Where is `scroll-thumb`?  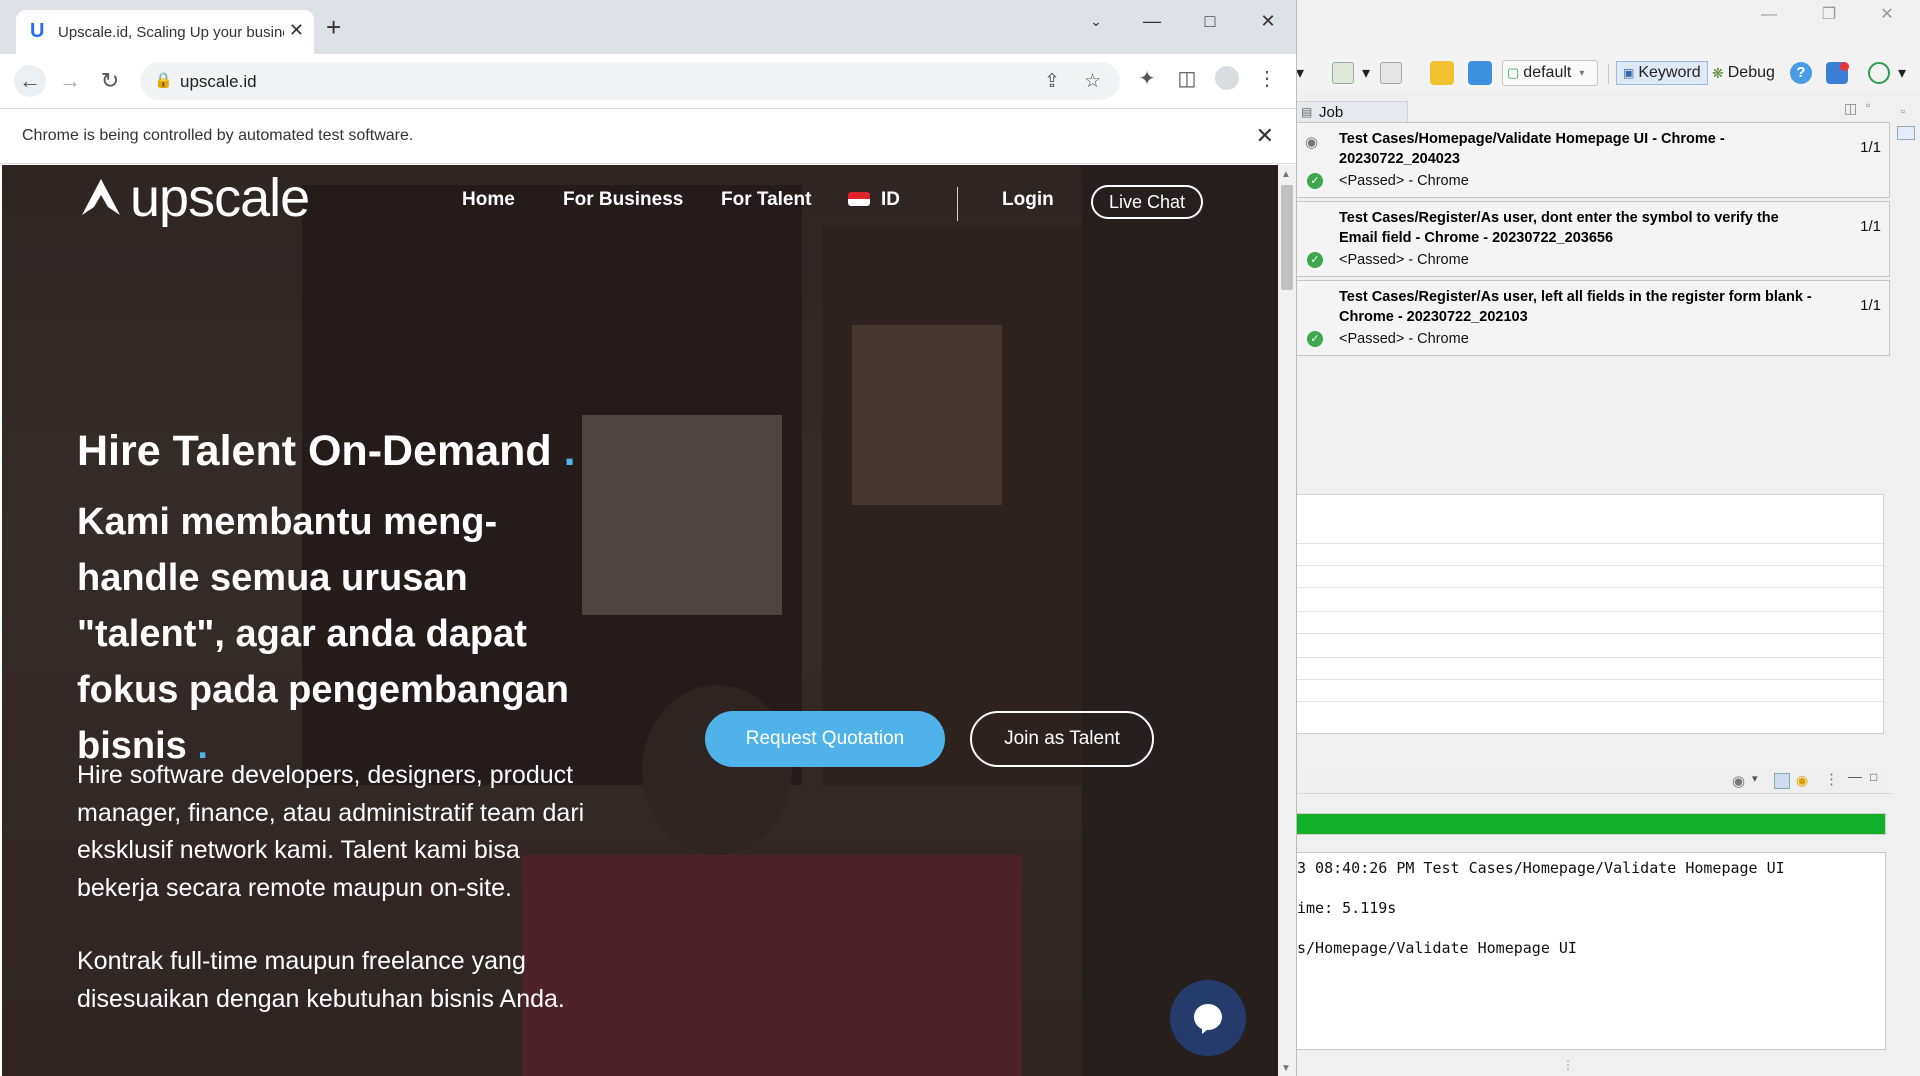 scroll-thumb is located at coordinates (1287, 237).